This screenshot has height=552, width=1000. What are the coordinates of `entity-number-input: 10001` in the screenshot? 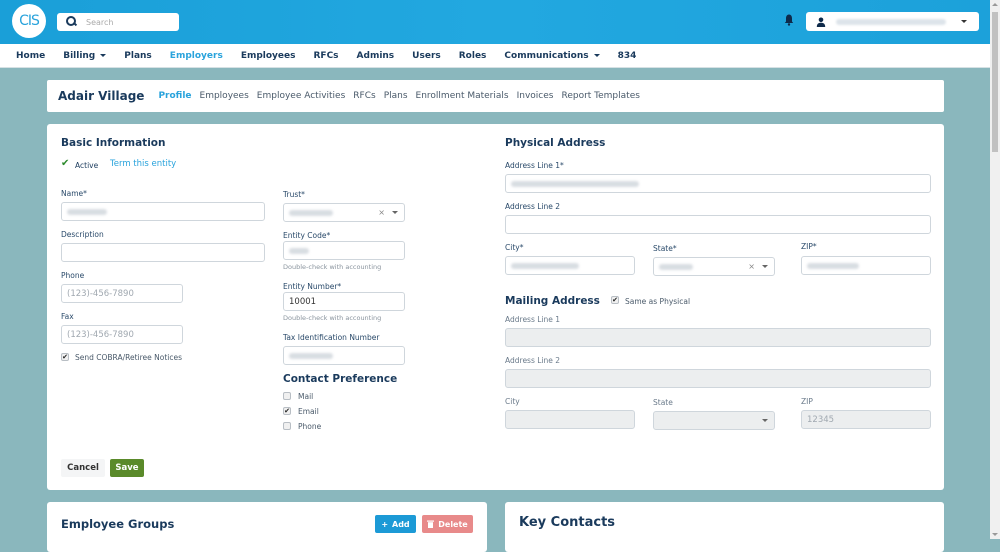 It's located at (344, 301).